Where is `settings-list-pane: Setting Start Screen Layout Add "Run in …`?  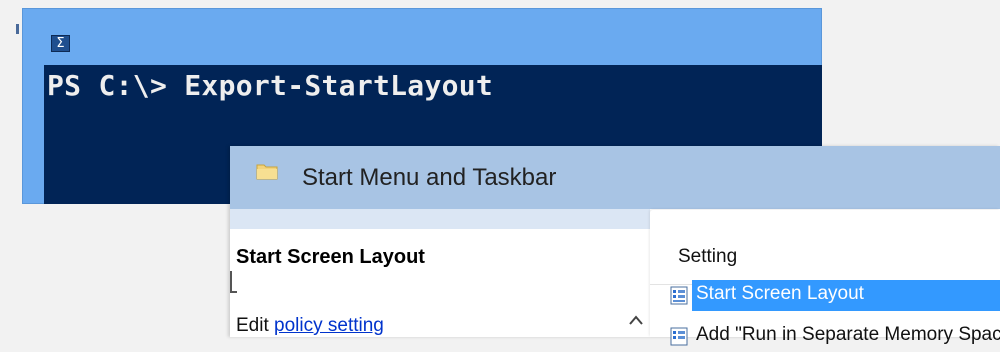
settings-list-pane: Setting Start Screen Layout Add "Run in … is located at coordinates (825, 278).